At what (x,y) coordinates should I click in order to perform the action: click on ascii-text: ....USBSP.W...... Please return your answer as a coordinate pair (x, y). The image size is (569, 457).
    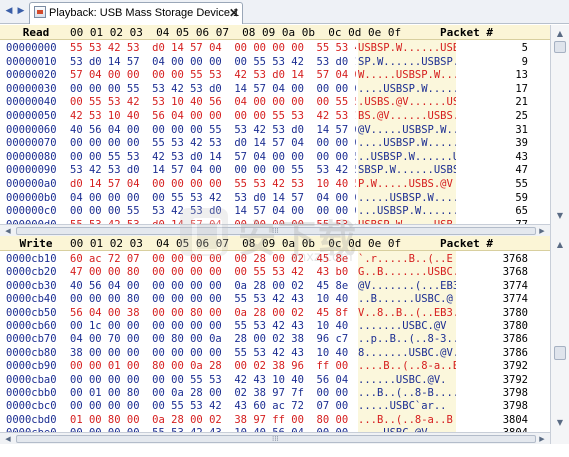
    Looking at the image, I should click on (407, 89).